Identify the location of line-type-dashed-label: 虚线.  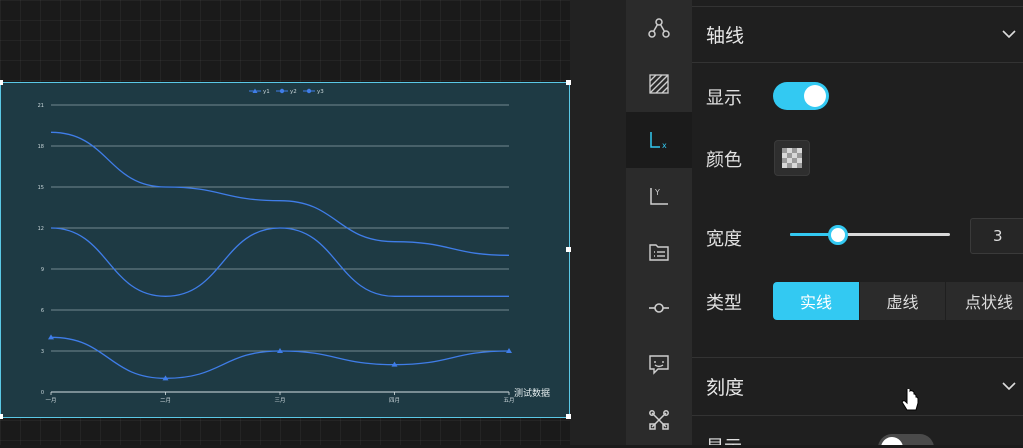
(902, 302).